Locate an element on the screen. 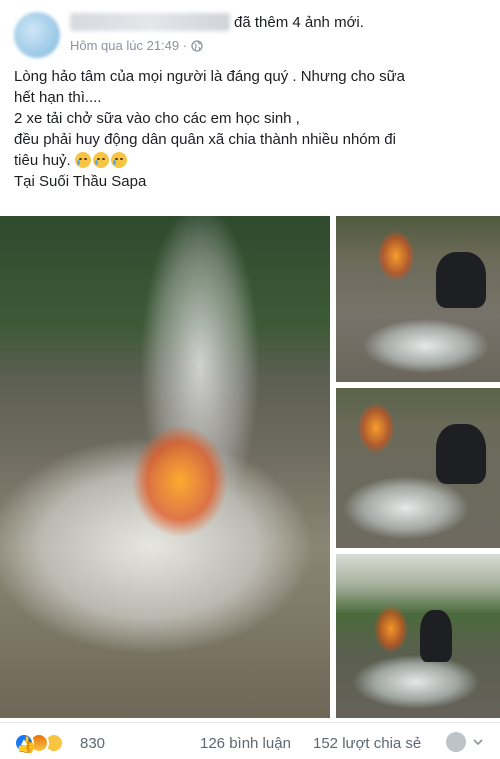 The width and height of the screenshot is (500, 759). post-header: đã thêm 4 ảnh mới. Hôm qua lúc 21:49 · is located at coordinates (250, 35).